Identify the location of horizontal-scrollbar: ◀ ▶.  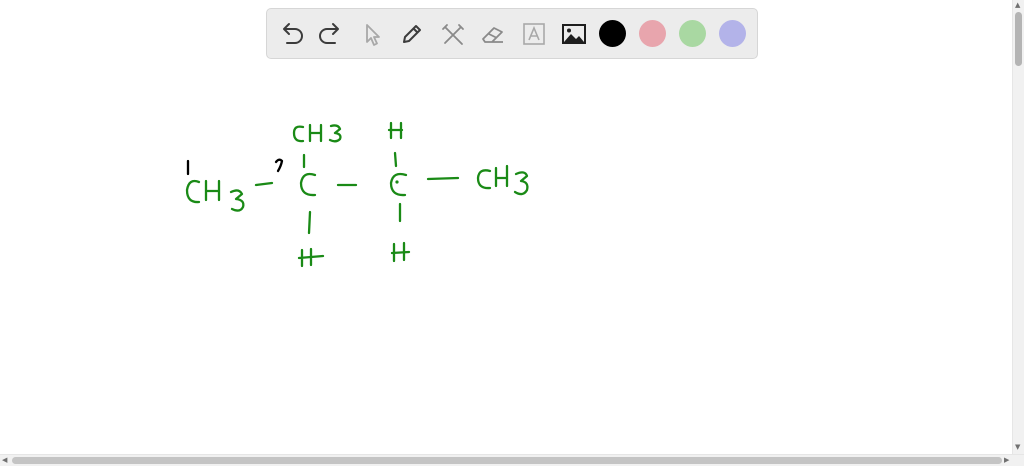
(512, 460).